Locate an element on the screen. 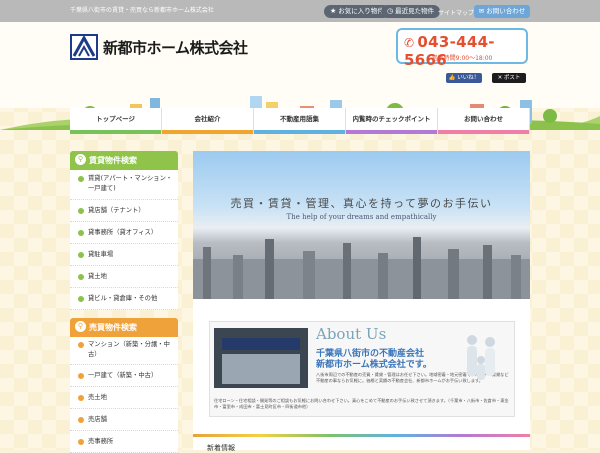  top-tagline: 千葉県八街市の賃貸・売買なら新都市ホーム株式会社 is located at coordinates (142, 10).